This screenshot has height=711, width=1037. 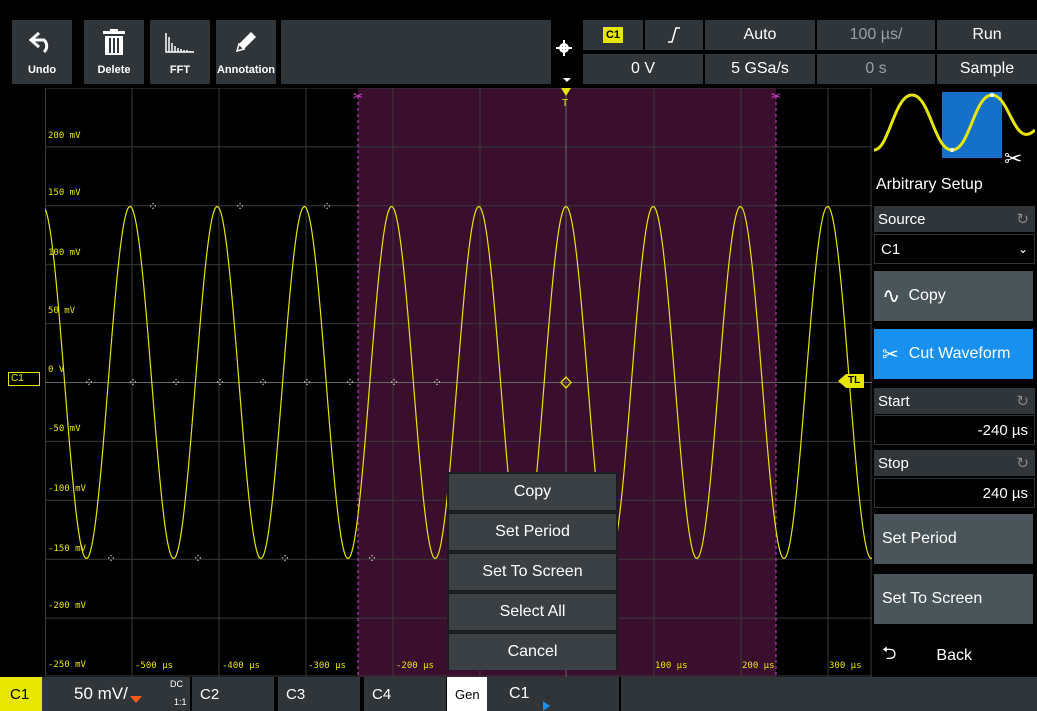 What do you see at coordinates (553, 694) in the screenshot?
I see `gen-source-tab: C1` at bounding box center [553, 694].